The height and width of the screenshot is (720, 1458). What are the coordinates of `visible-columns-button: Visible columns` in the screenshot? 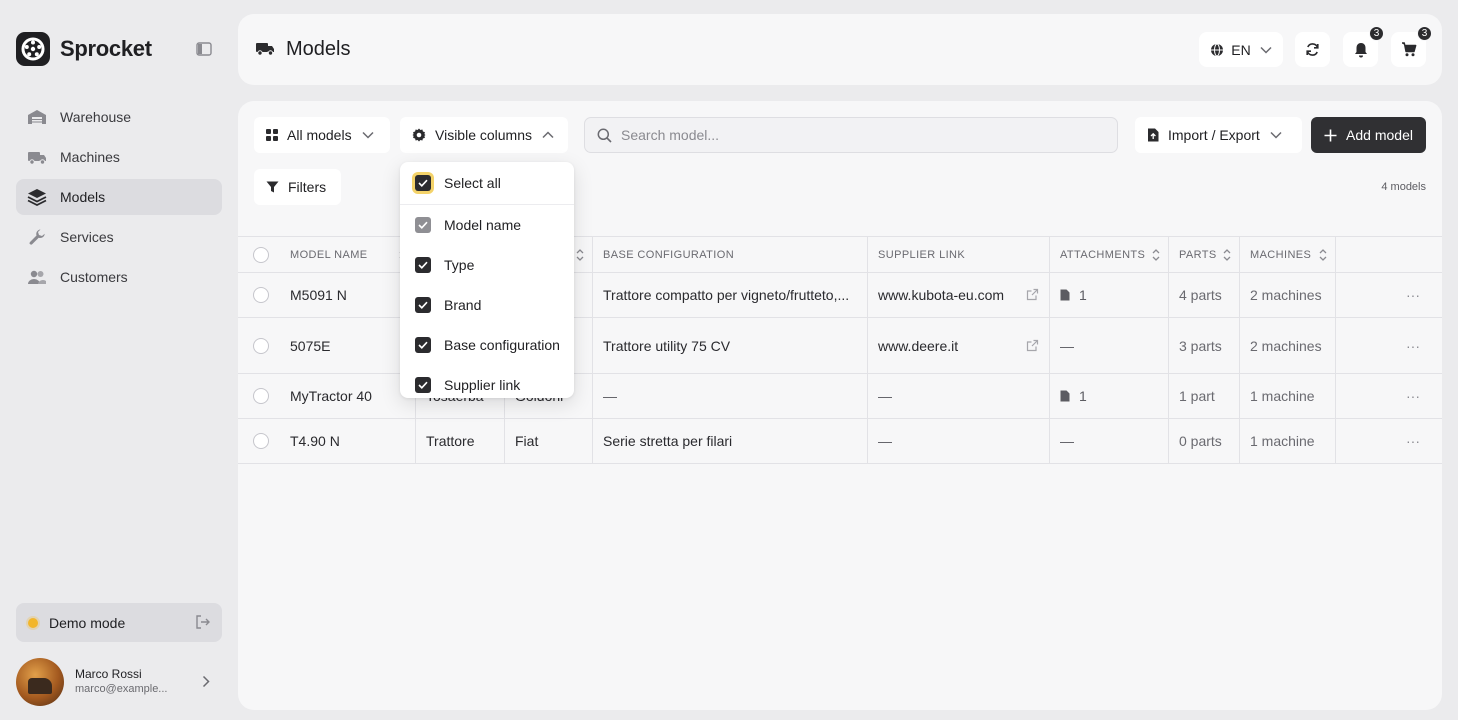 It's located at (484, 135).